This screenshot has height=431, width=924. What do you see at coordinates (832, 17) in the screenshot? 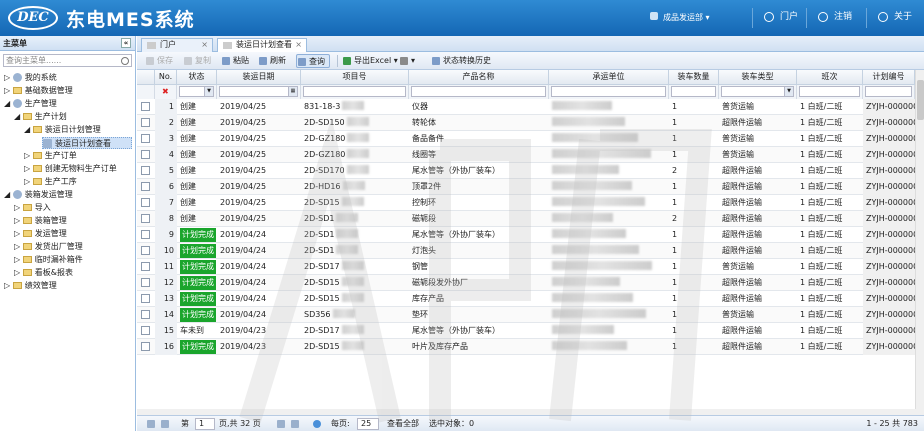
I see `logout-button: 注销` at bounding box center [832, 17].